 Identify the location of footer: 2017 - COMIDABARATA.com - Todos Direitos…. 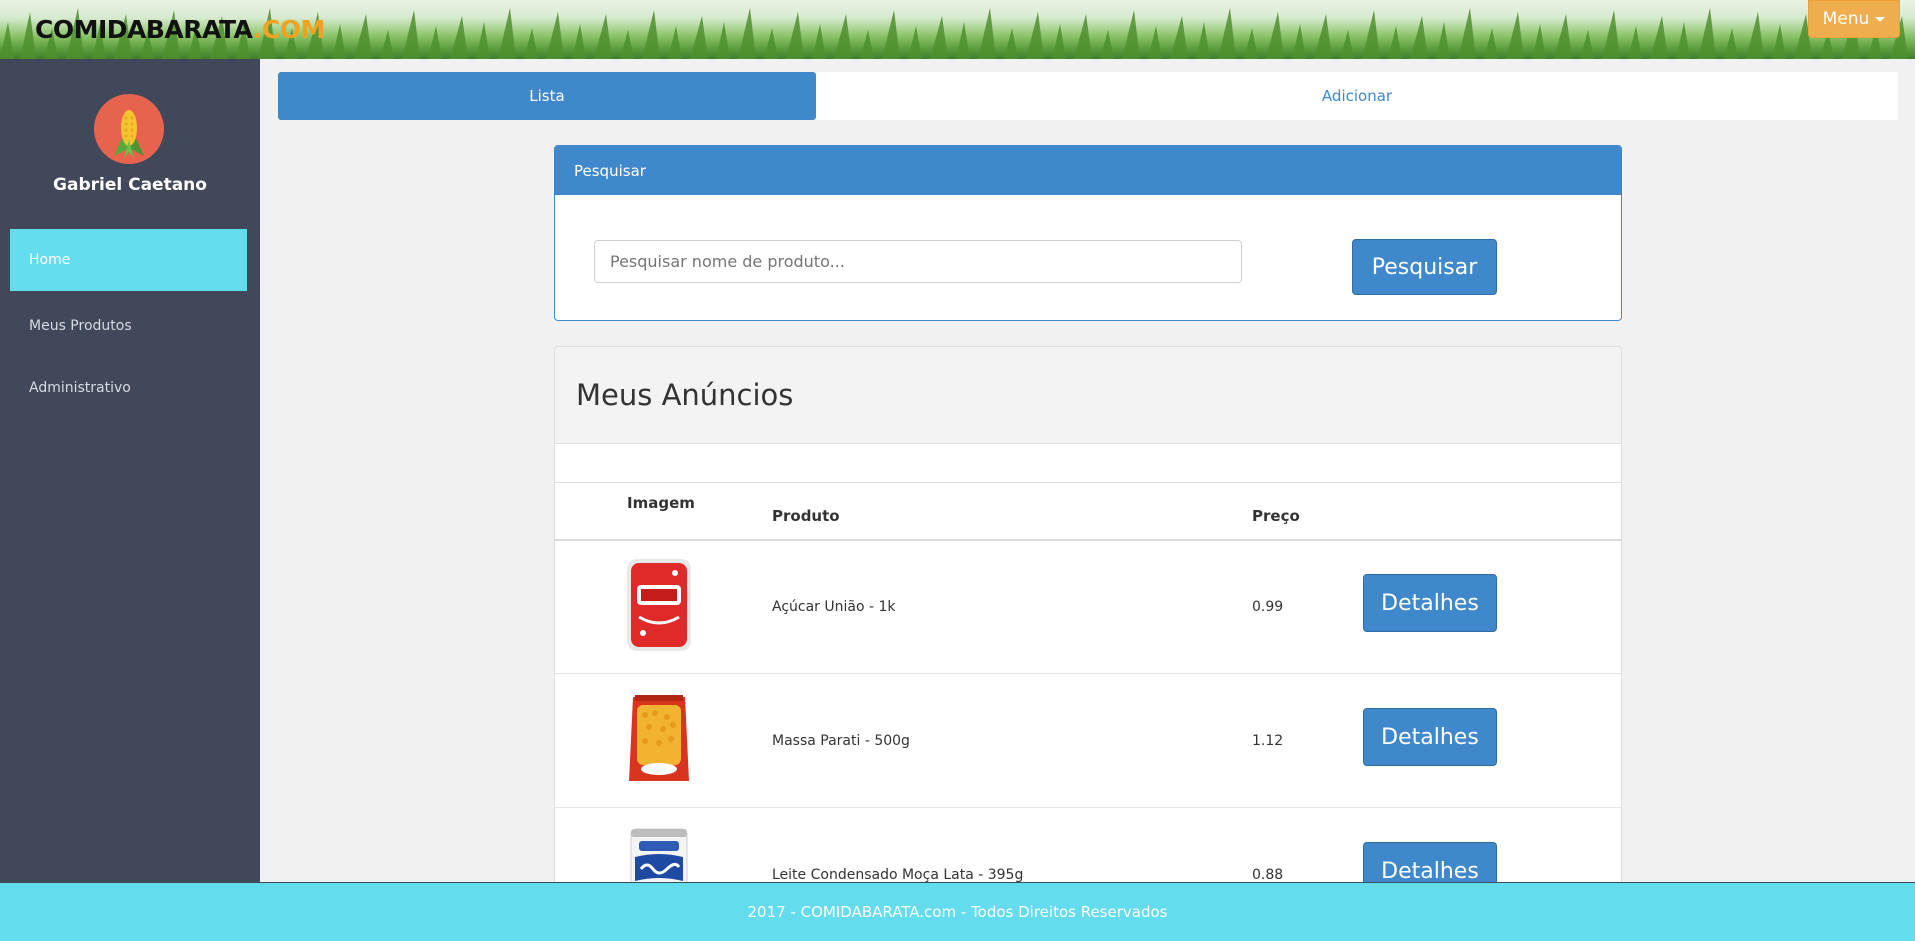
(957, 911).